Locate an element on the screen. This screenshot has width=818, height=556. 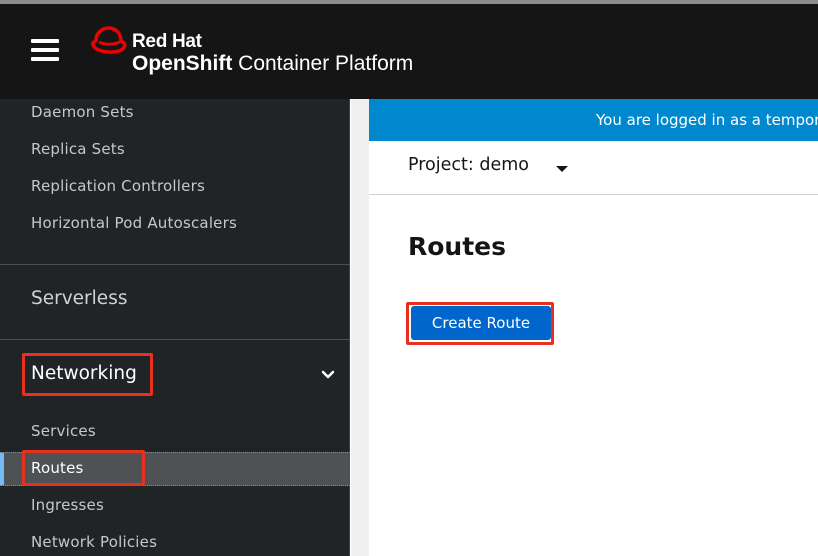
sidebar-item-horizontal-pod-autoscalers: Horizontal Pod Autoscalers is located at coordinates (134, 223).